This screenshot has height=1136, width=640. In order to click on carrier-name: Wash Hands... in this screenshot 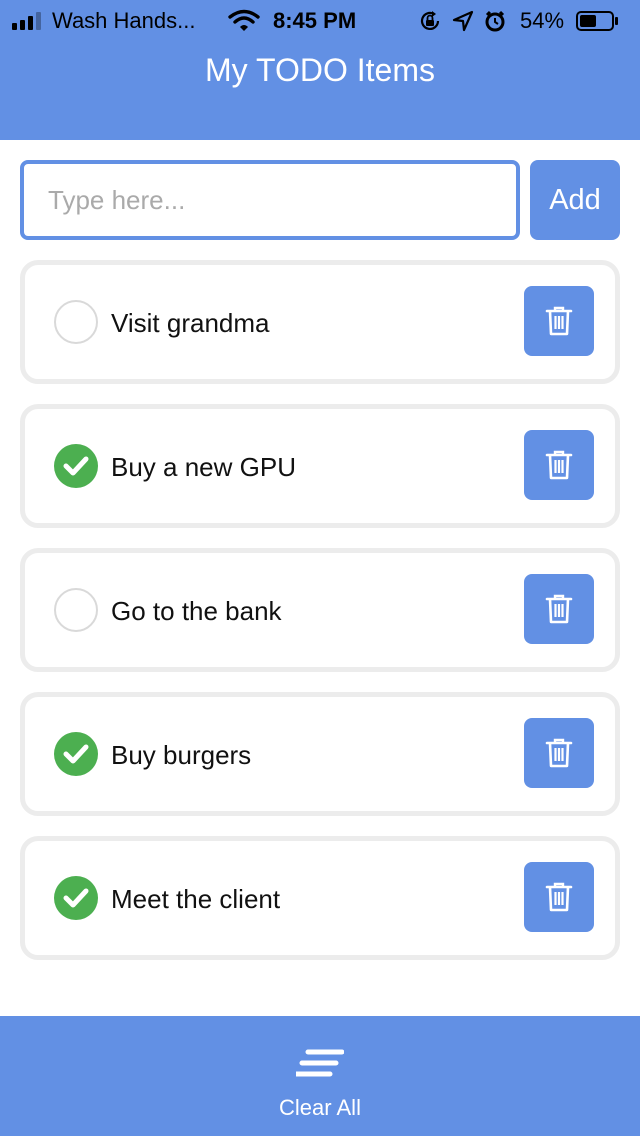, I will do `click(124, 20)`.